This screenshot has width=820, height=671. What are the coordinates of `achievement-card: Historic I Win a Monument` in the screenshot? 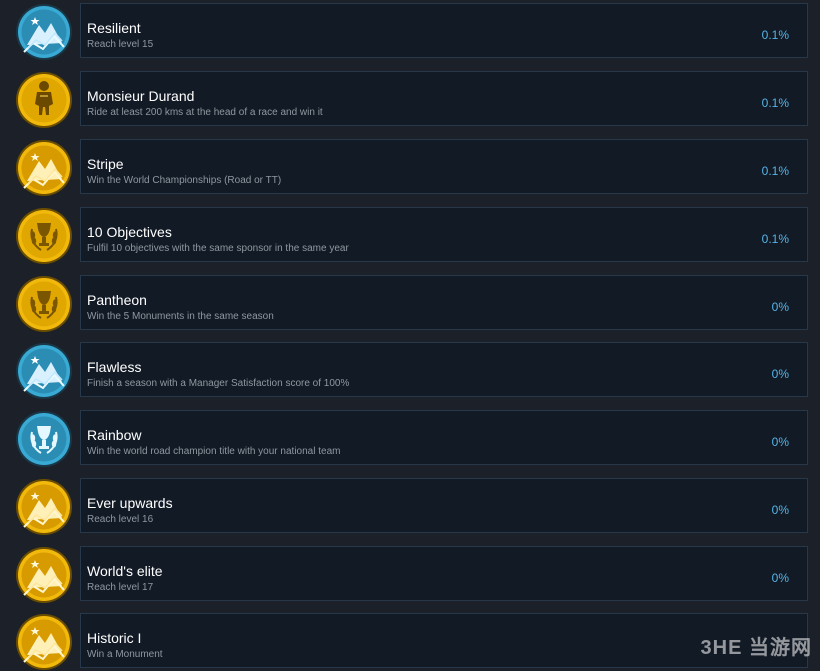 It's located at (444, 640).